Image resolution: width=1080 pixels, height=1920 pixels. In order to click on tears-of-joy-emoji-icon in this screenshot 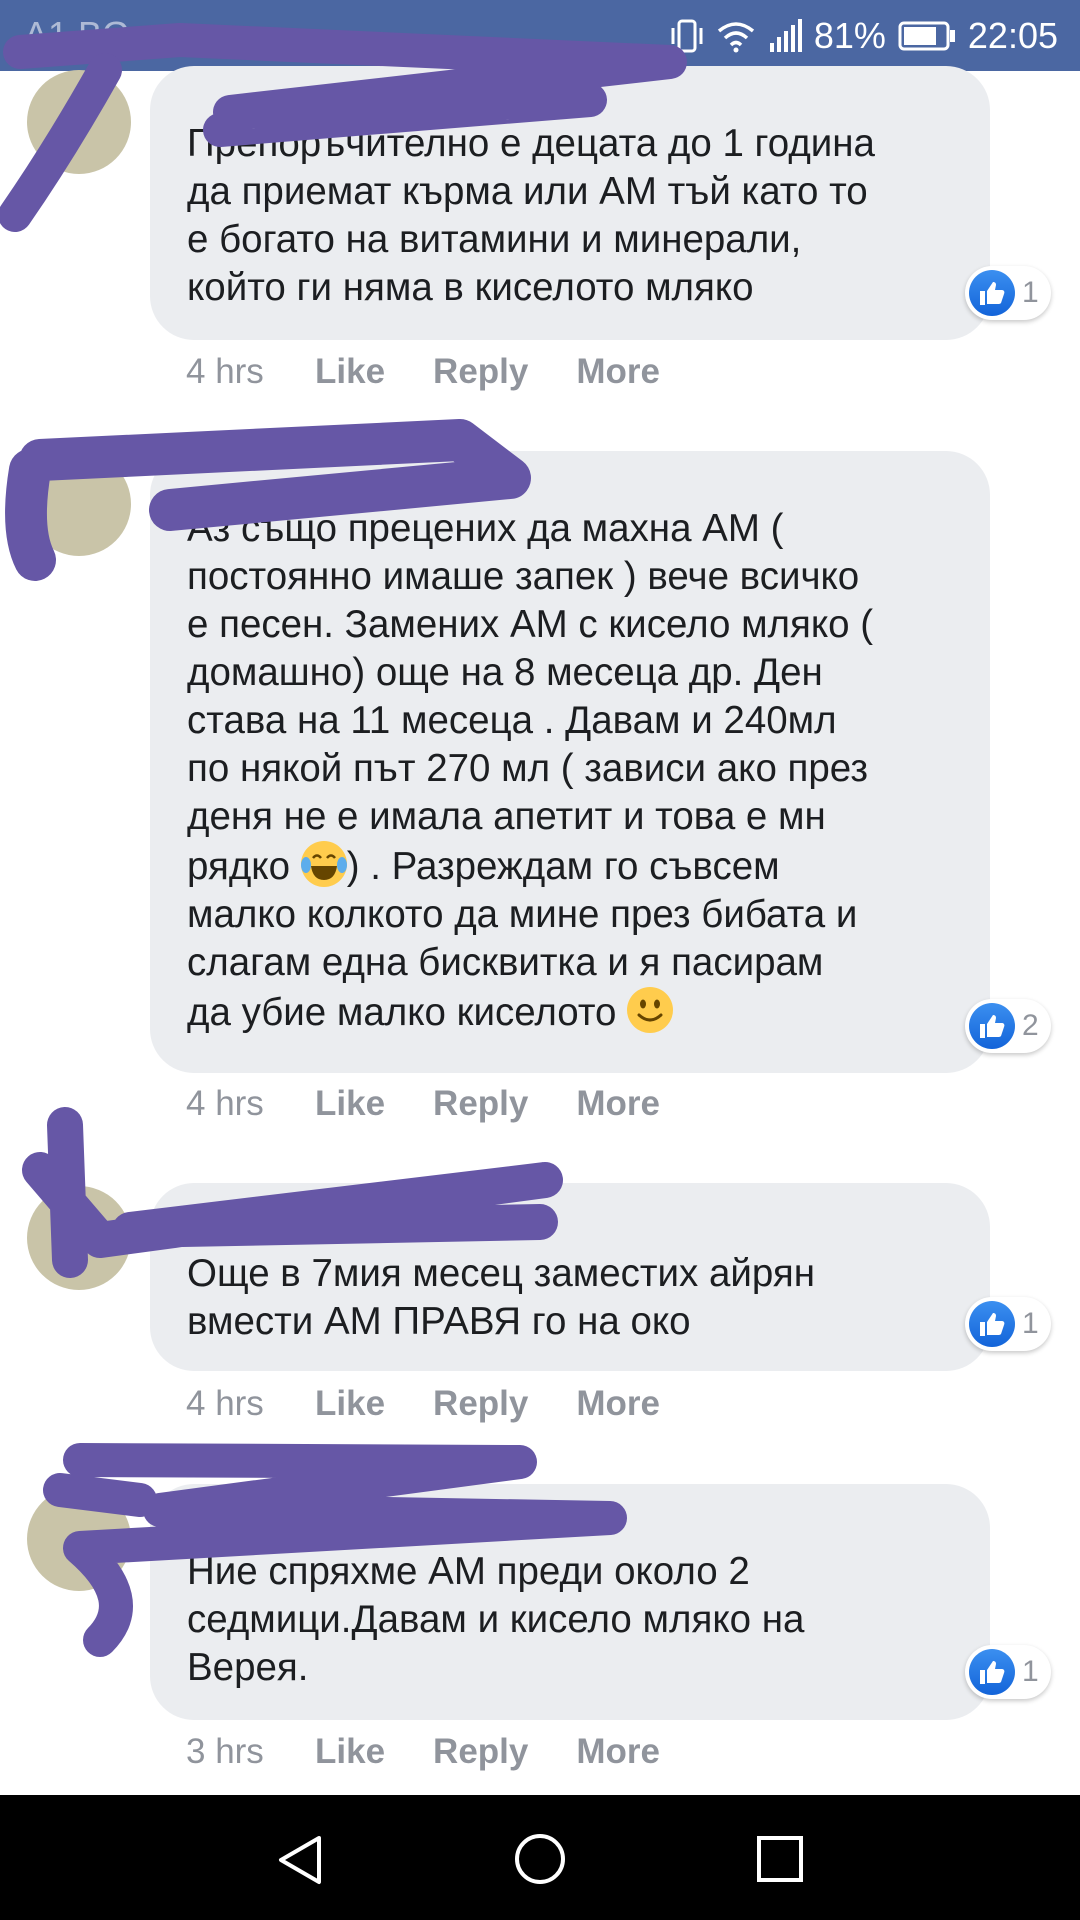, I will do `click(323, 864)`.